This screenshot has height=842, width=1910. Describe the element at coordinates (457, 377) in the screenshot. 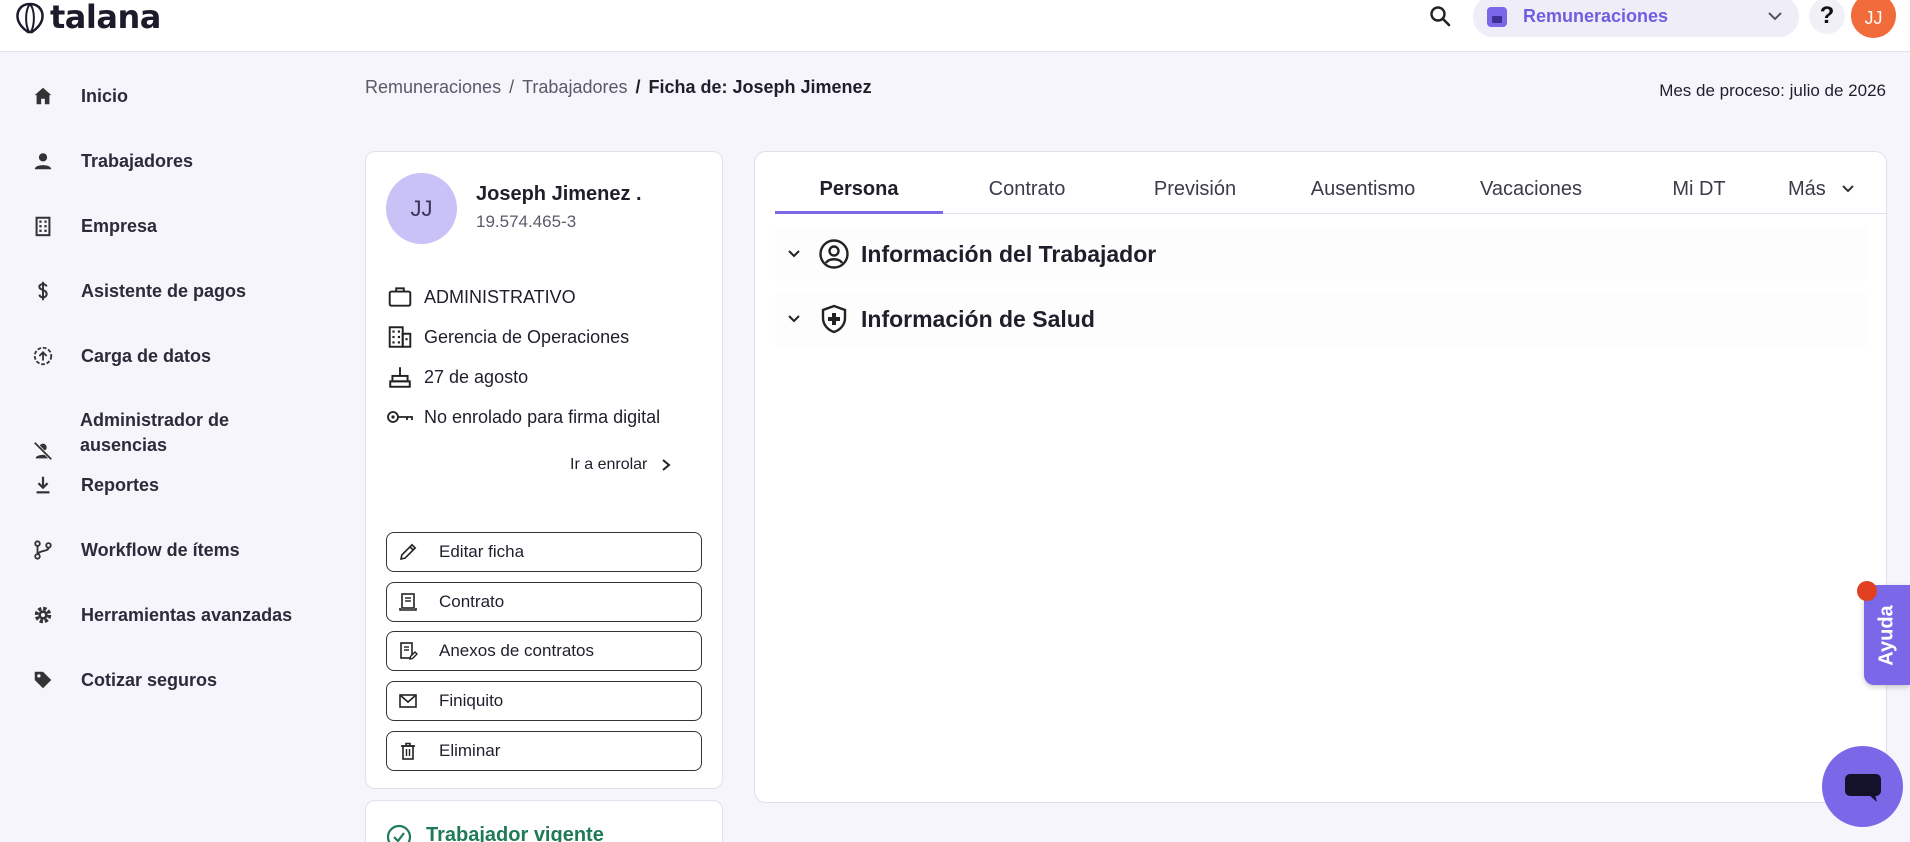

I see `info-row-birthday: 27 de agosto` at that location.